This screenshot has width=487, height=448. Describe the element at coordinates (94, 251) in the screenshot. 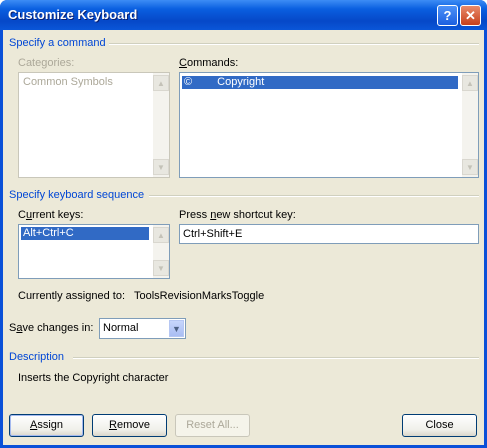

I see `current-keys-listbox: Alt+Ctrl+C ▲ ▼` at that location.